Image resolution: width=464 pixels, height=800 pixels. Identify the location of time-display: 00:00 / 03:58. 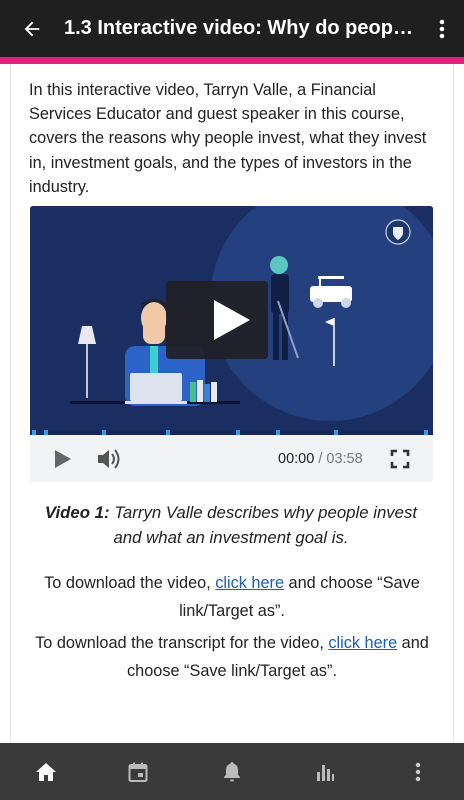
(320, 459).